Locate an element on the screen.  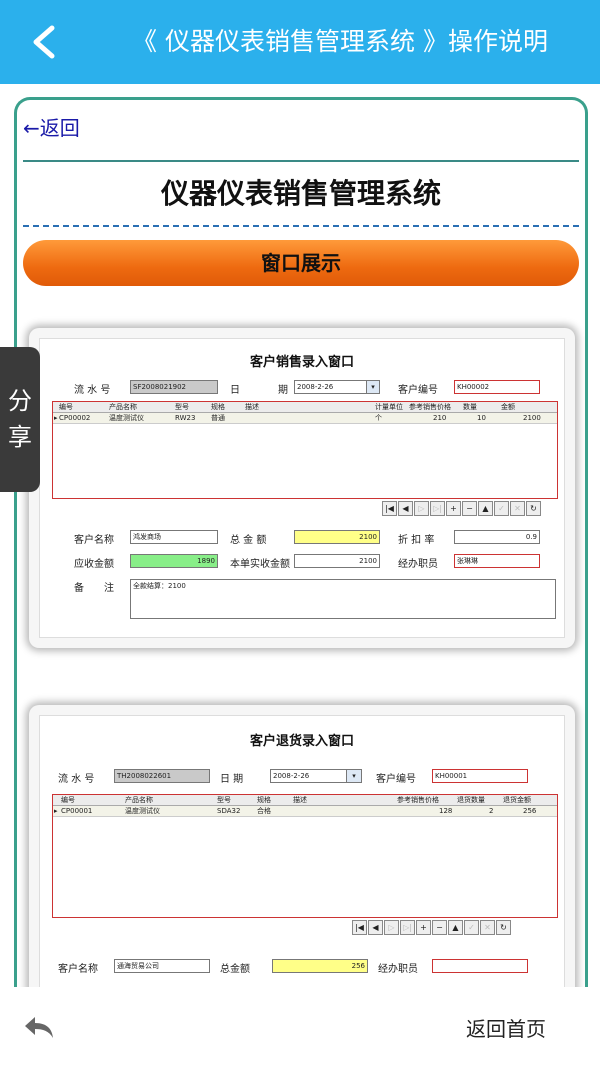
receivable-label: 应收金额 is located at coordinates (94, 564).